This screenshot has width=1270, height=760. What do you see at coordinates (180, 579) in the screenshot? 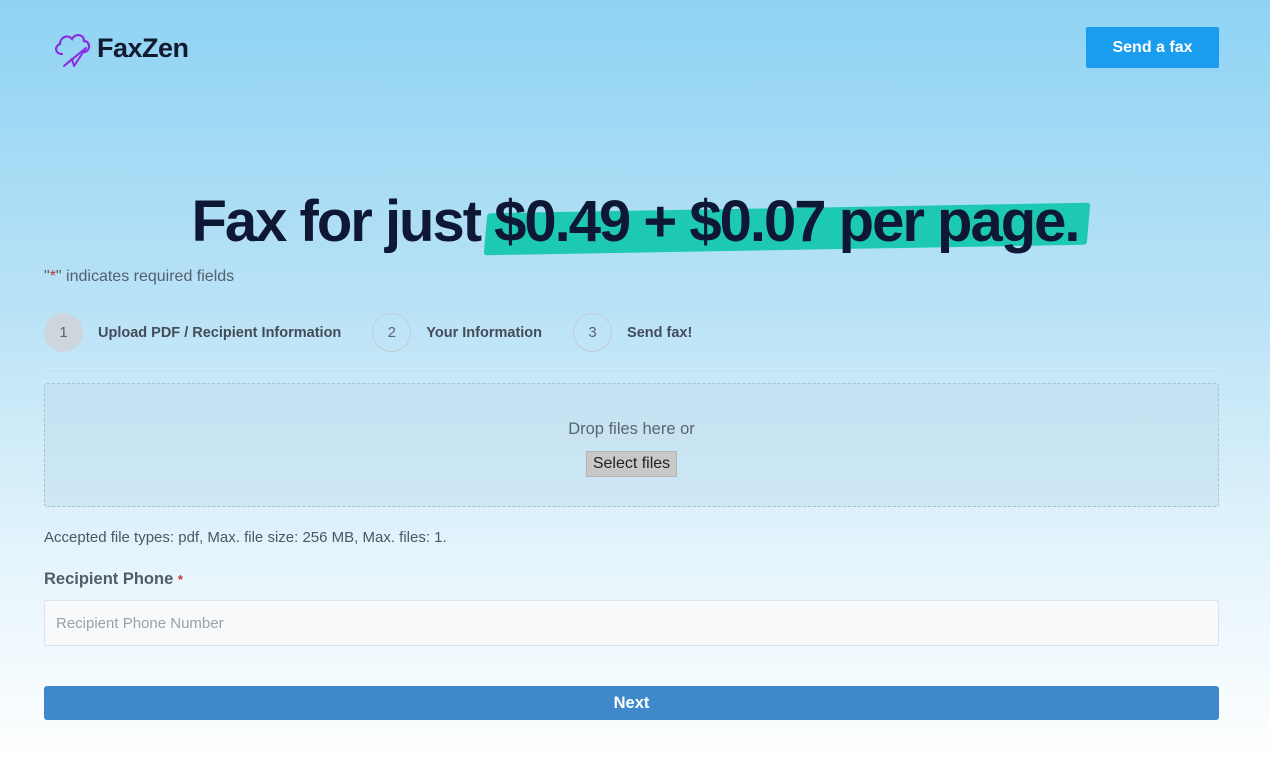
I see `required-star: *` at bounding box center [180, 579].